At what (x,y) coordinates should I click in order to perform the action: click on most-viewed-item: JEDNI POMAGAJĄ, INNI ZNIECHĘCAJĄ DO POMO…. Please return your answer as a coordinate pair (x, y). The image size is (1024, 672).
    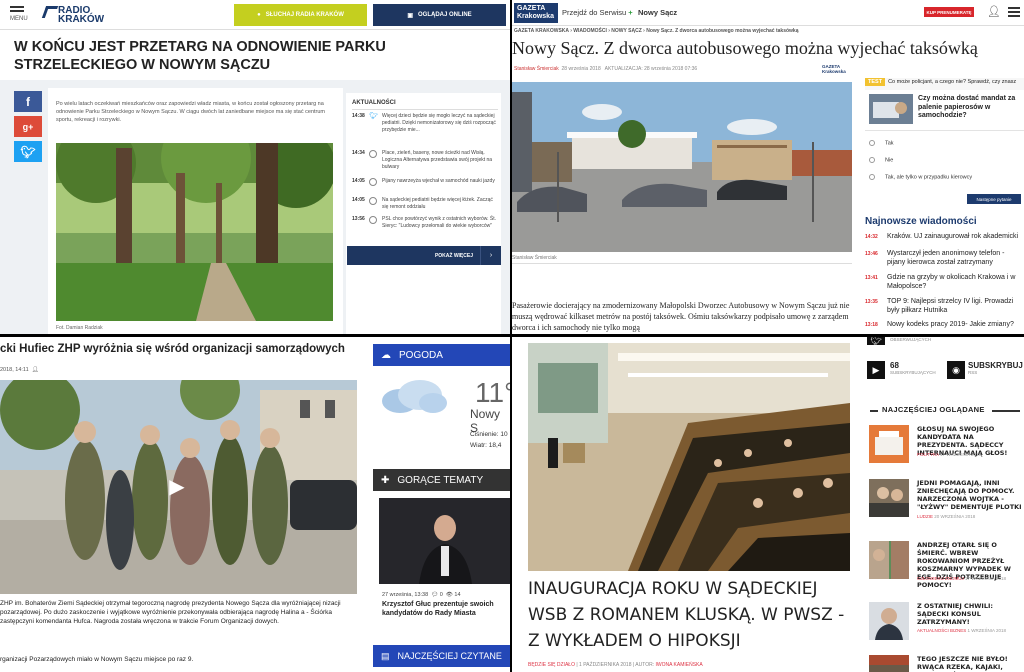
    Looking at the image, I should click on (946, 501).